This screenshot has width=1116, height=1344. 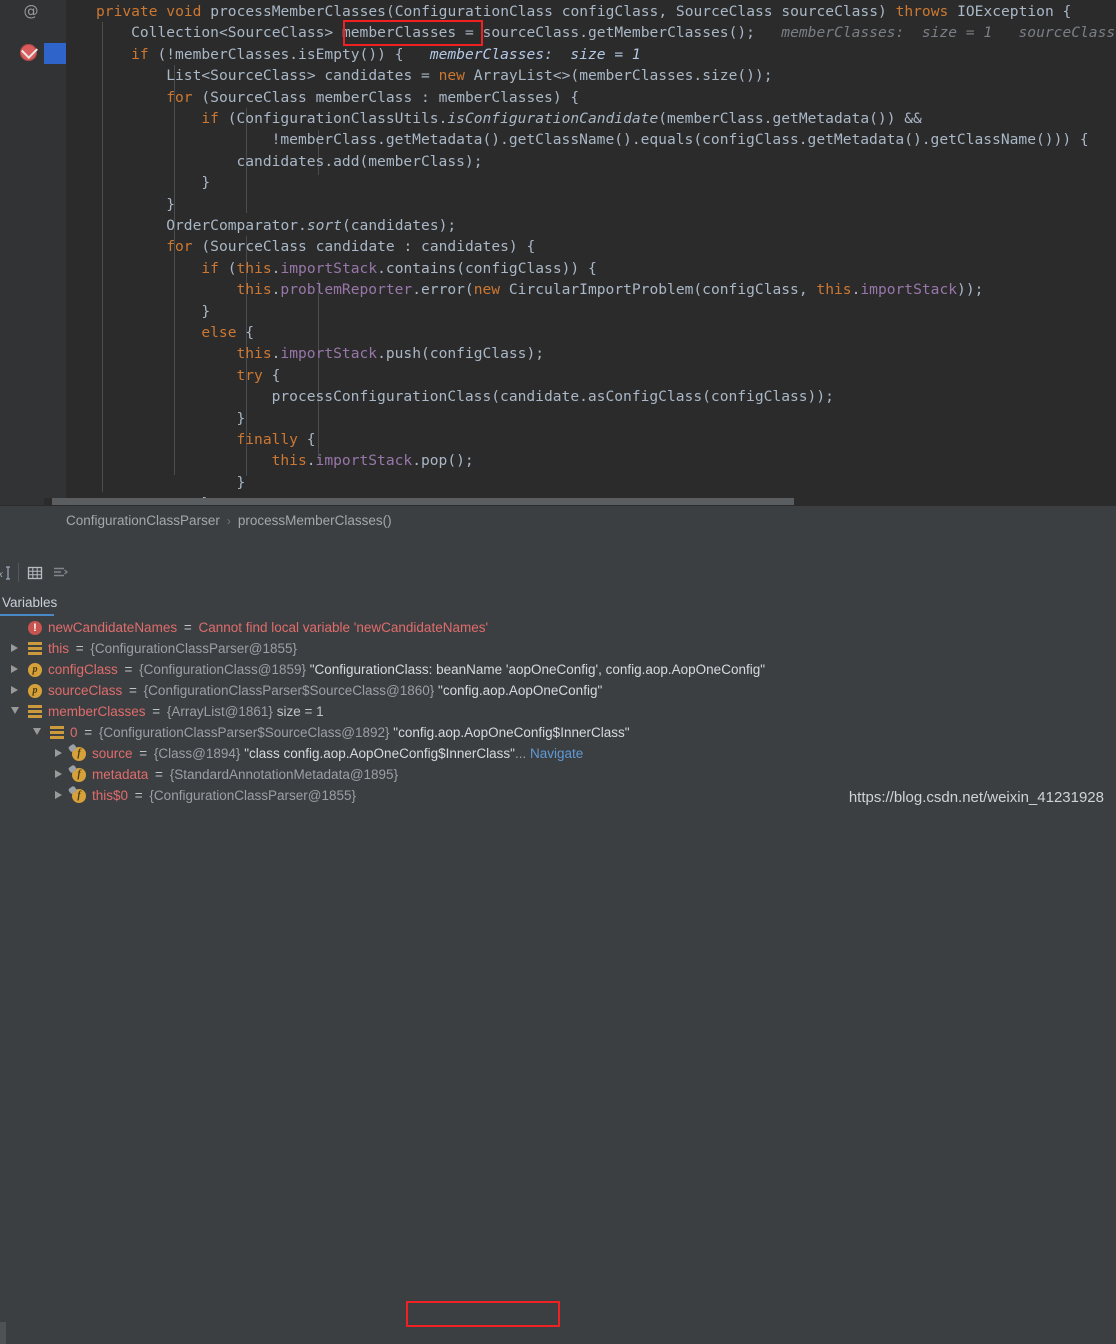 What do you see at coordinates (372, 461) in the screenshot?
I see `code-line: this.importStack.pop();` at bounding box center [372, 461].